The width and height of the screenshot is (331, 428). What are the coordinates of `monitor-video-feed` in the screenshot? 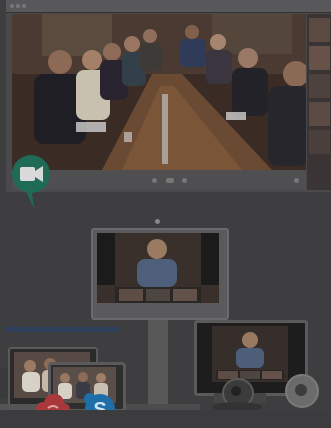 It's located at (250, 354).